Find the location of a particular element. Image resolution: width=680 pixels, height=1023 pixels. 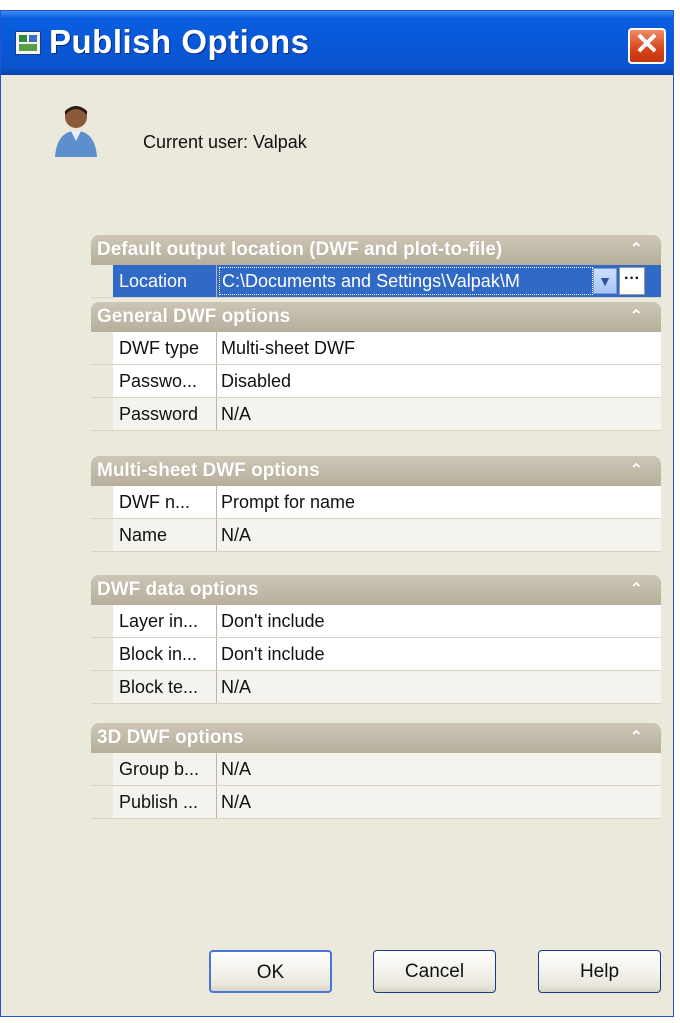

section-header: DWF data options ⌃ is located at coordinates (376, 590).